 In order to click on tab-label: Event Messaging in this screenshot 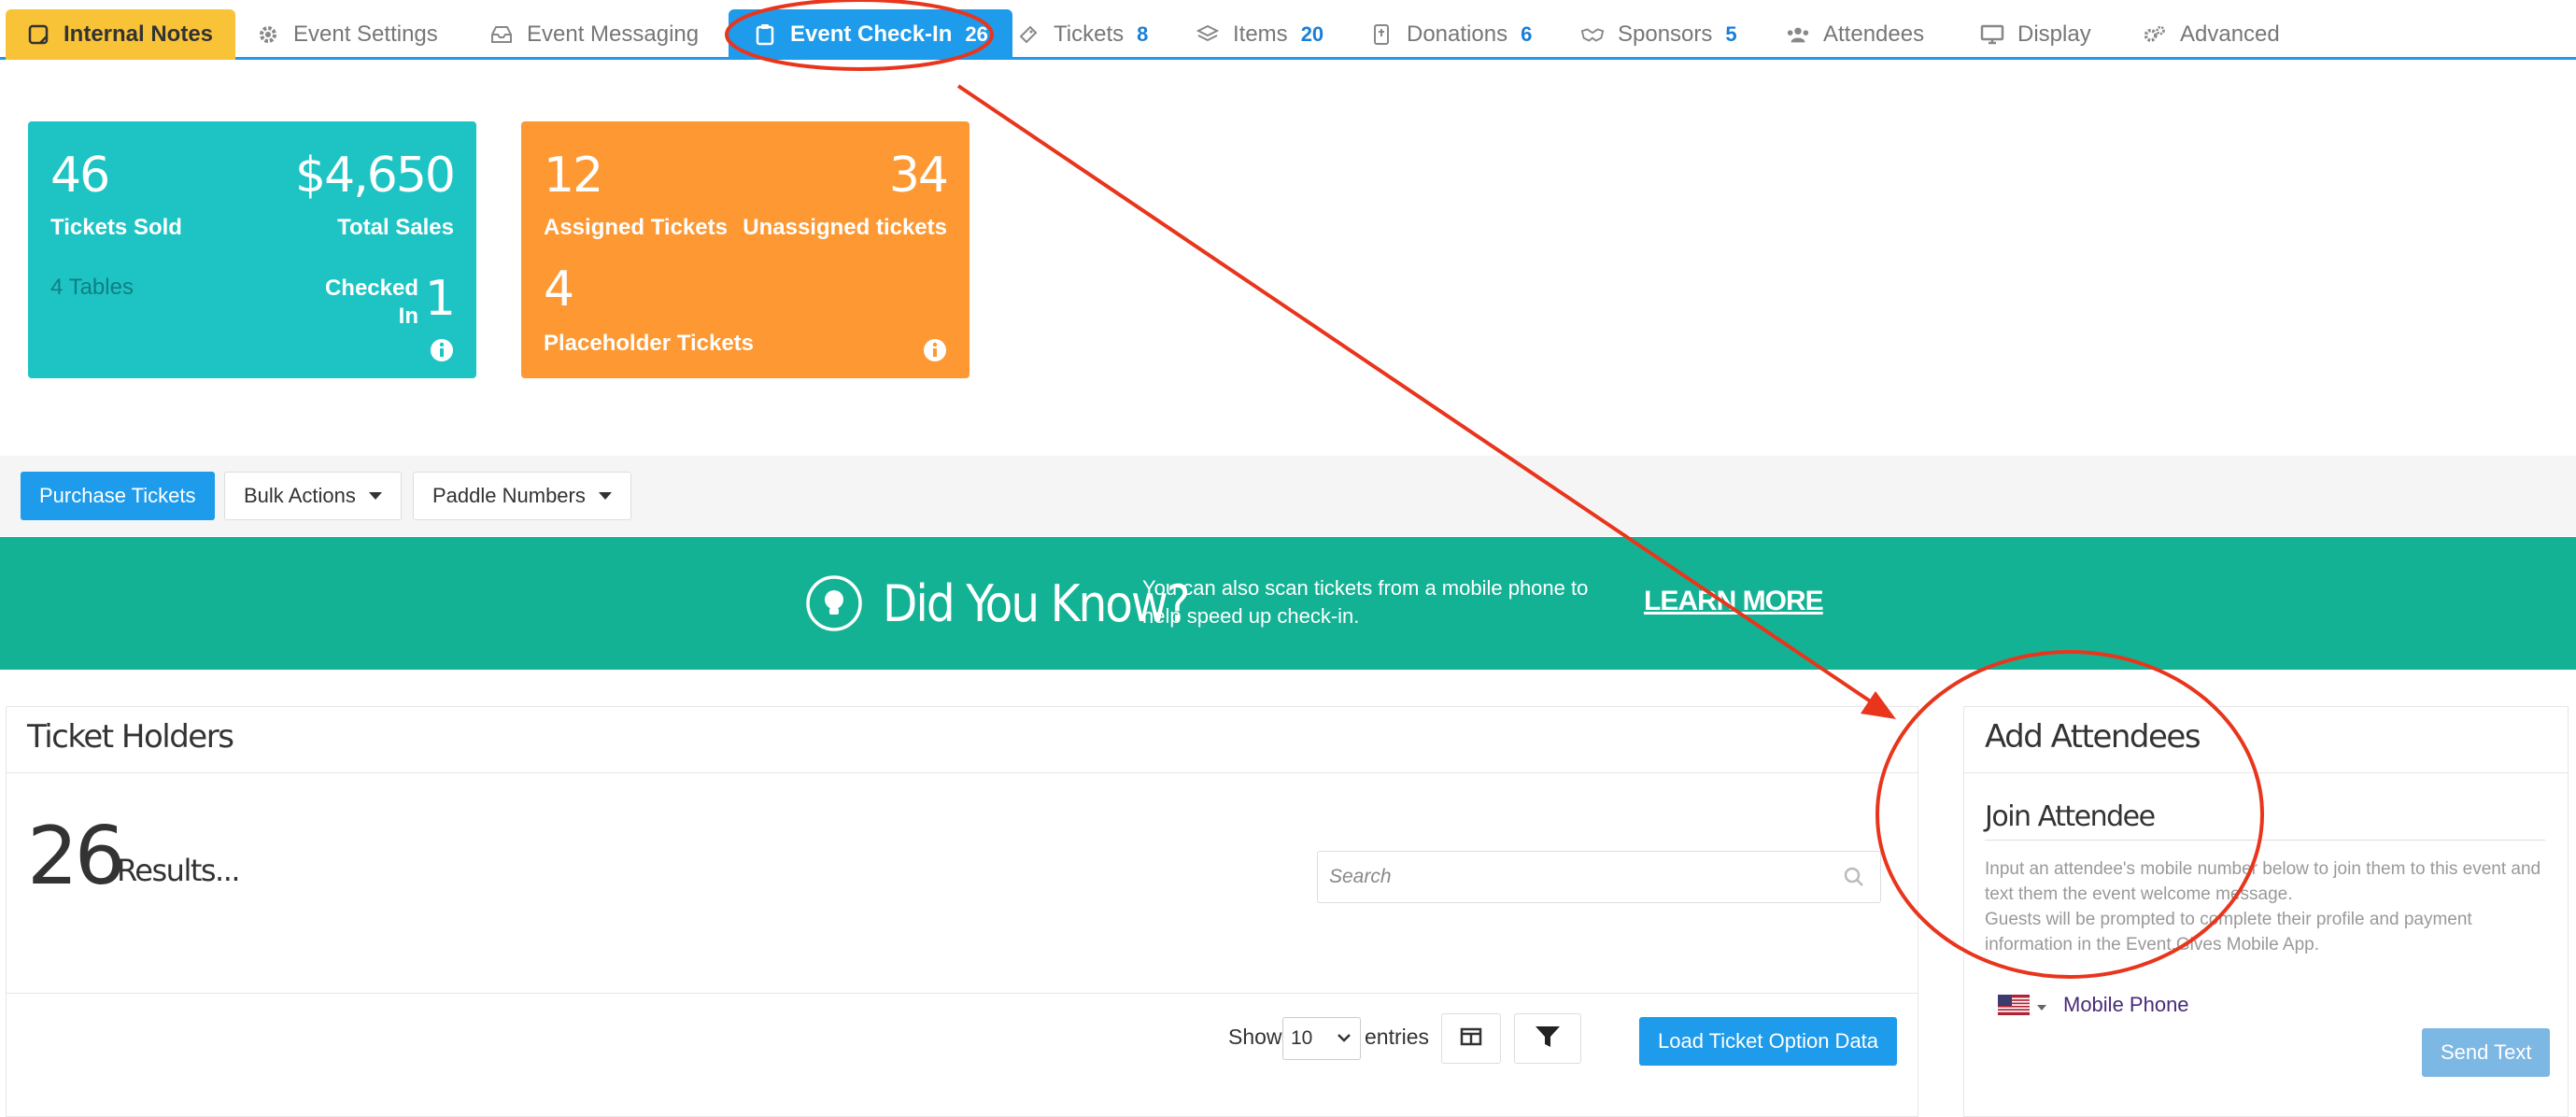, I will do `click(613, 34)`.